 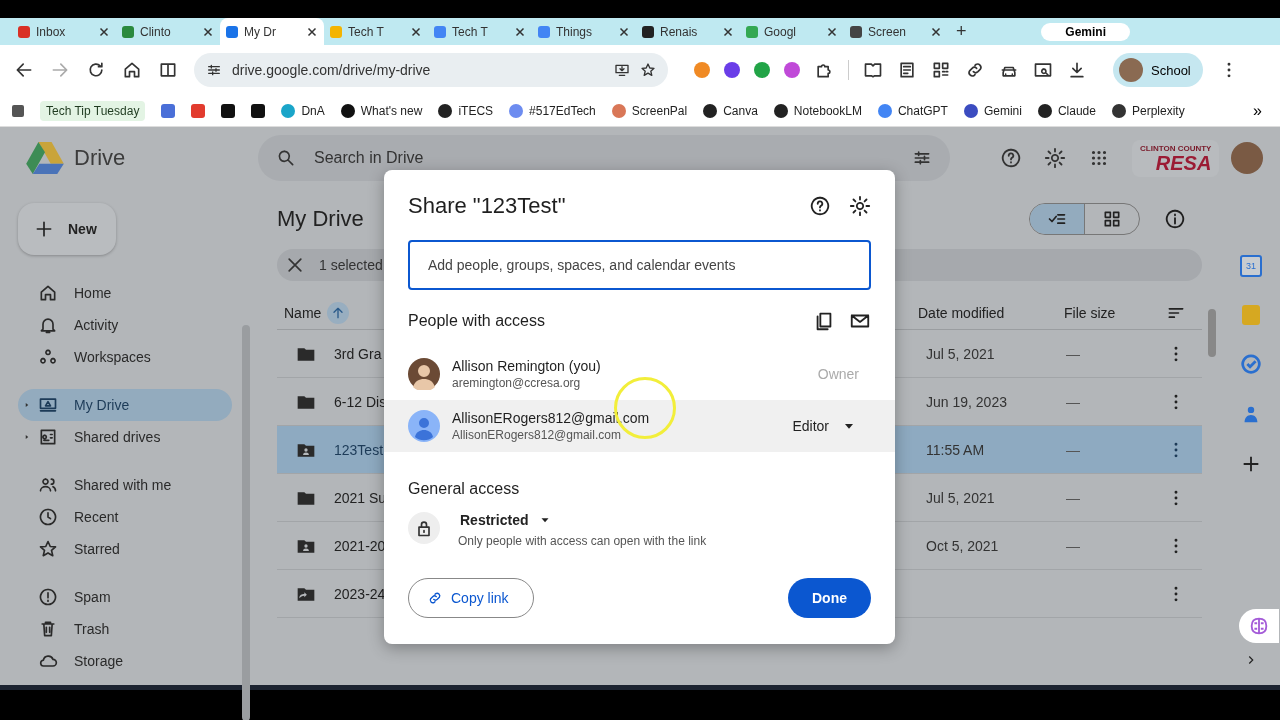 What do you see at coordinates (975, 70) in the screenshot?
I see `link-icon` at bounding box center [975, 70].